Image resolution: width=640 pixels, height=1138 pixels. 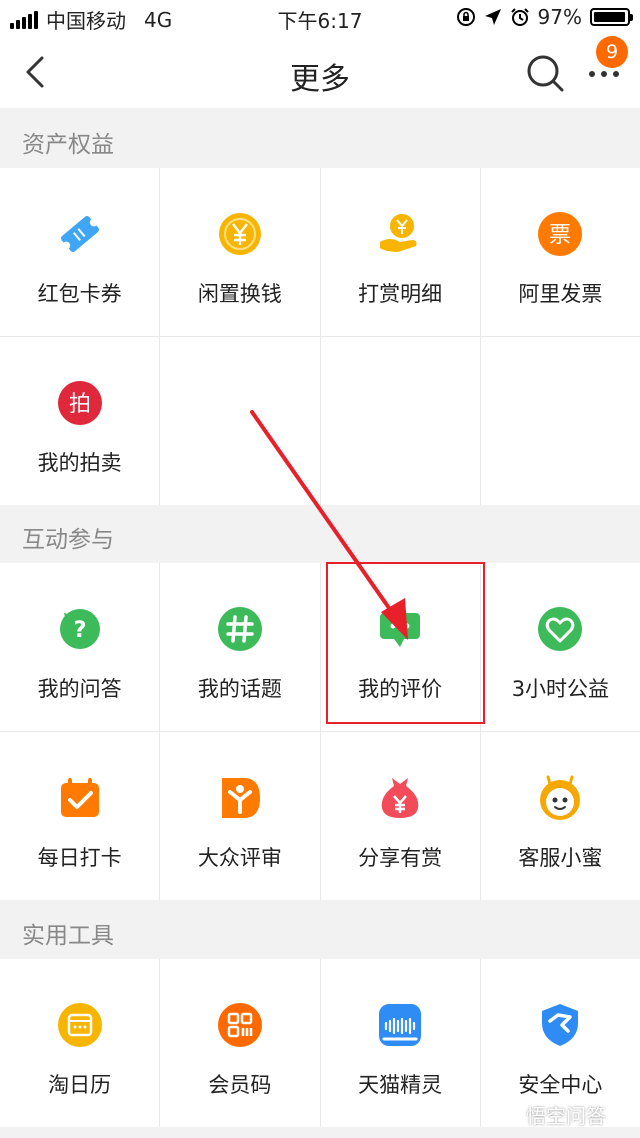 I want to click on grid-item-reward-detail: 打赏明细, so click(x=400, y=252).